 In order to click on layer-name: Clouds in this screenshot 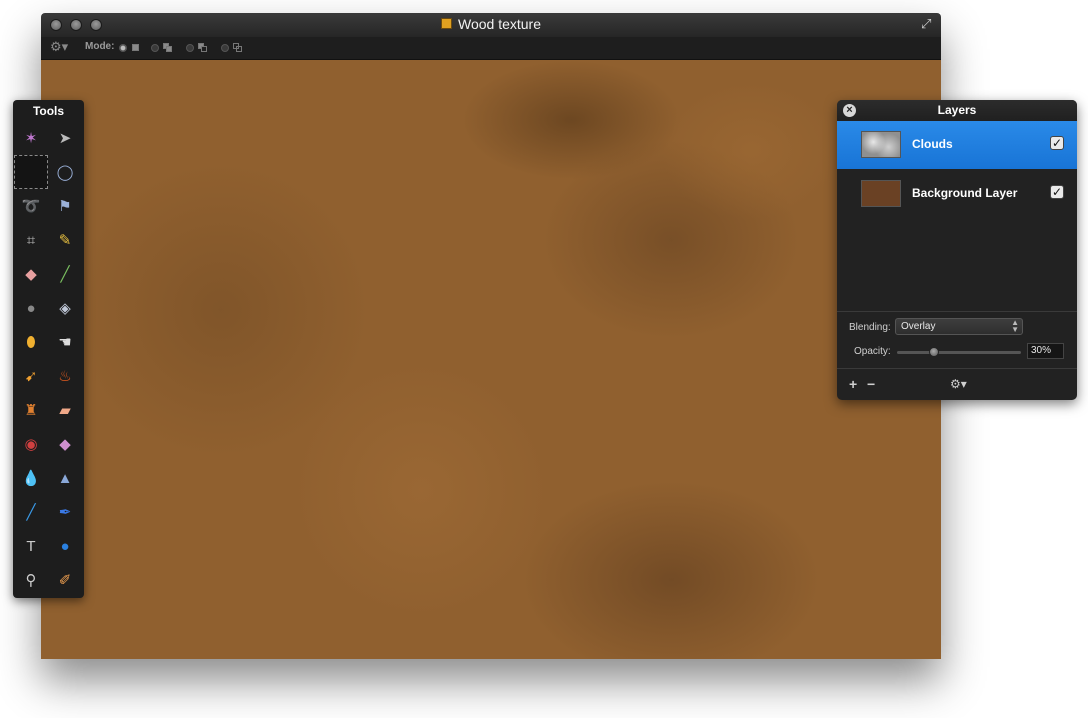, I will do `click(932, 144)`.